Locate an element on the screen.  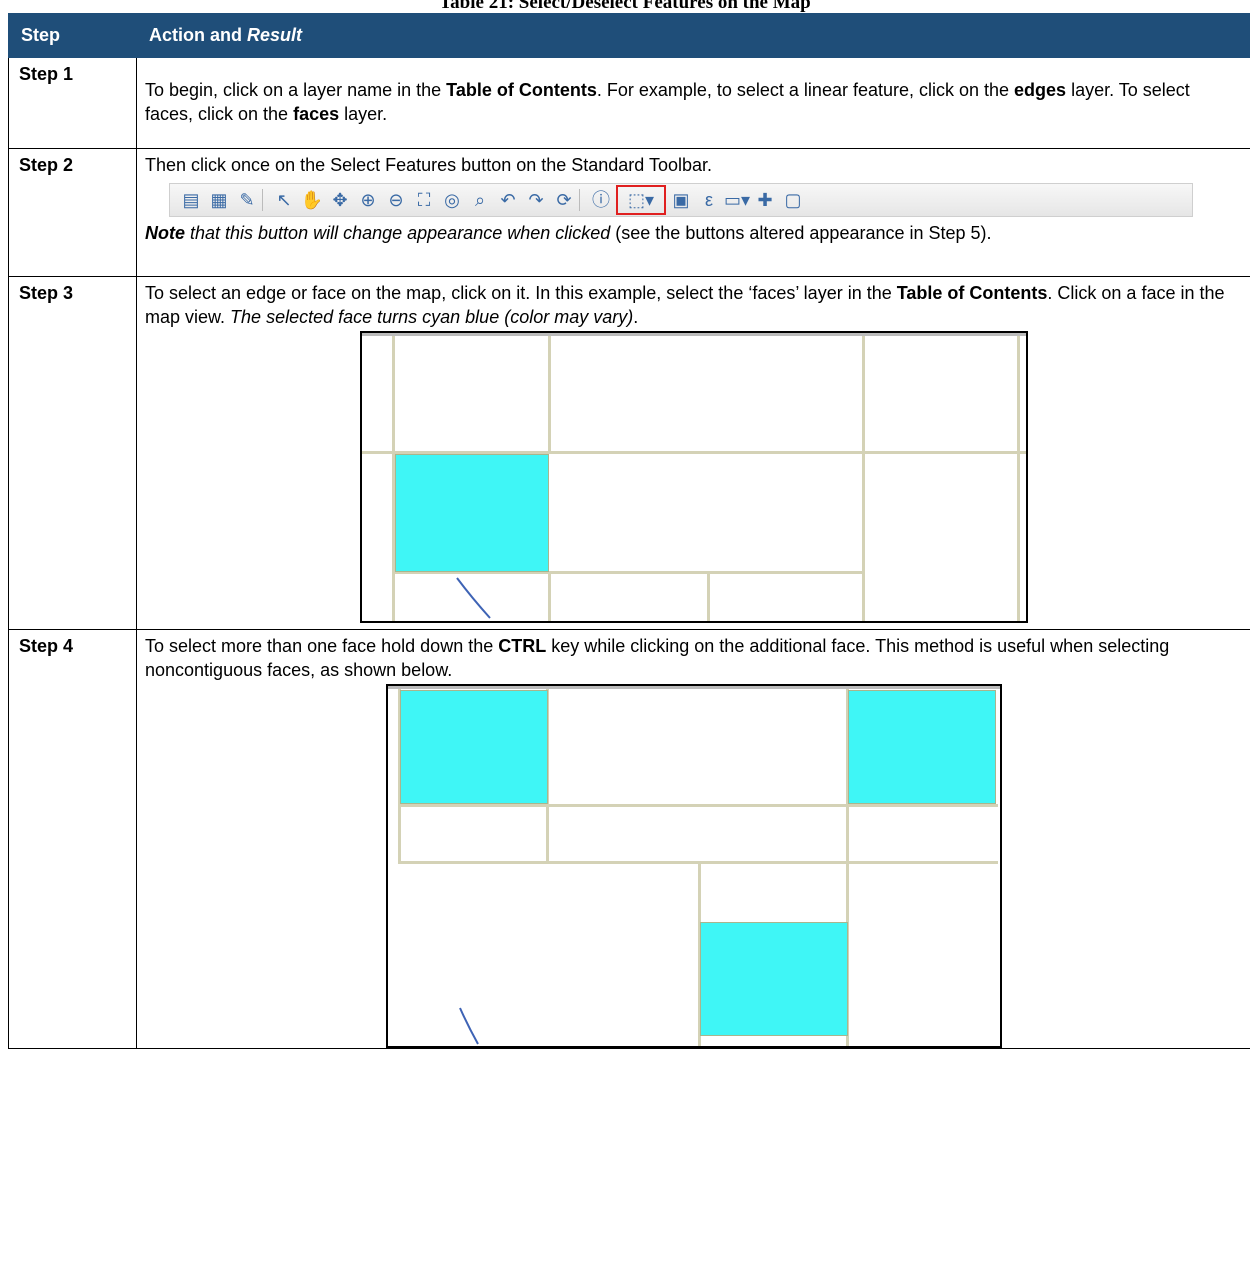
zoom-full-icon: ⛶ is located at coordinates (424, 200).